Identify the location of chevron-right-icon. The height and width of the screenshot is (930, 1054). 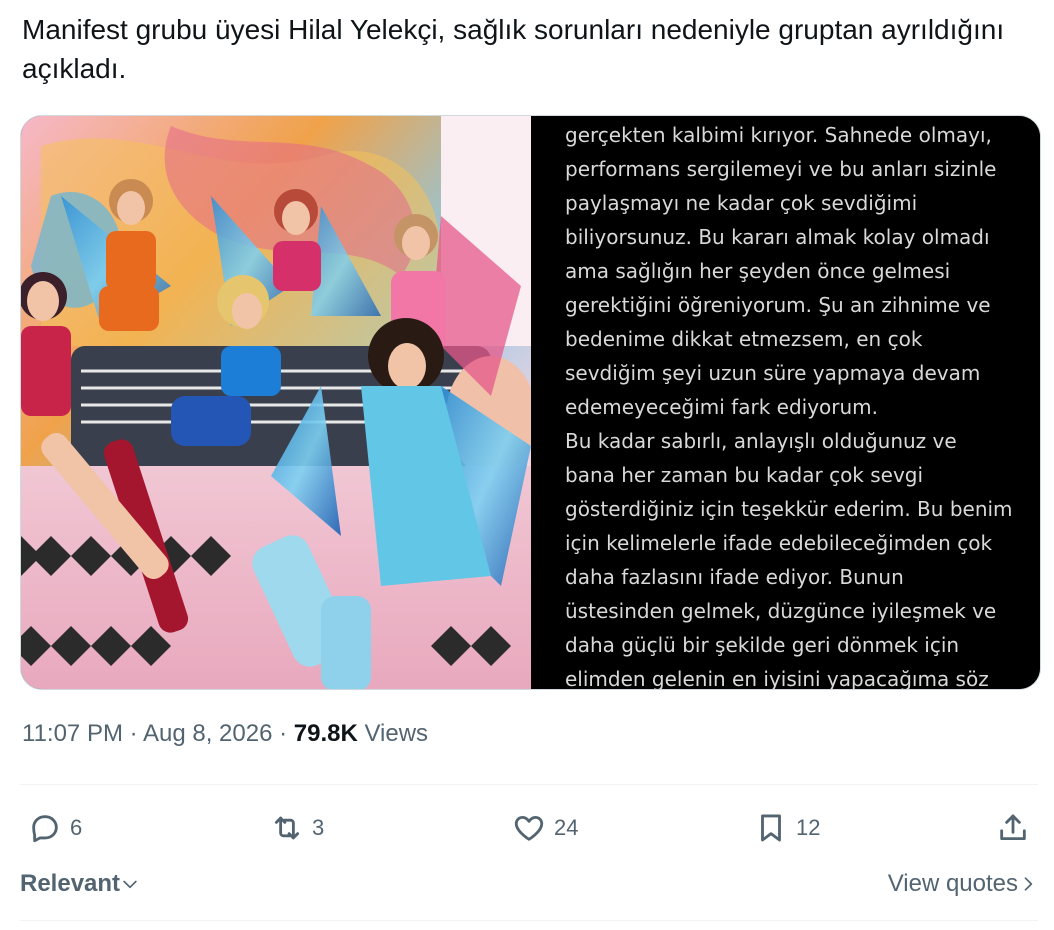
(1028, 884).